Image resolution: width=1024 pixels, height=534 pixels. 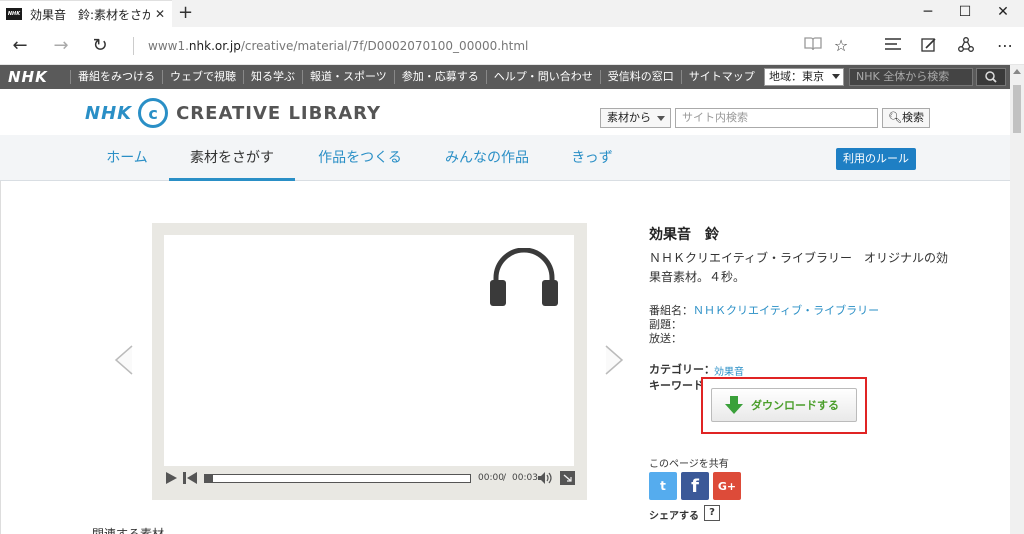 I want to click on facebook-share-button: f, so click(x=695, y=486).